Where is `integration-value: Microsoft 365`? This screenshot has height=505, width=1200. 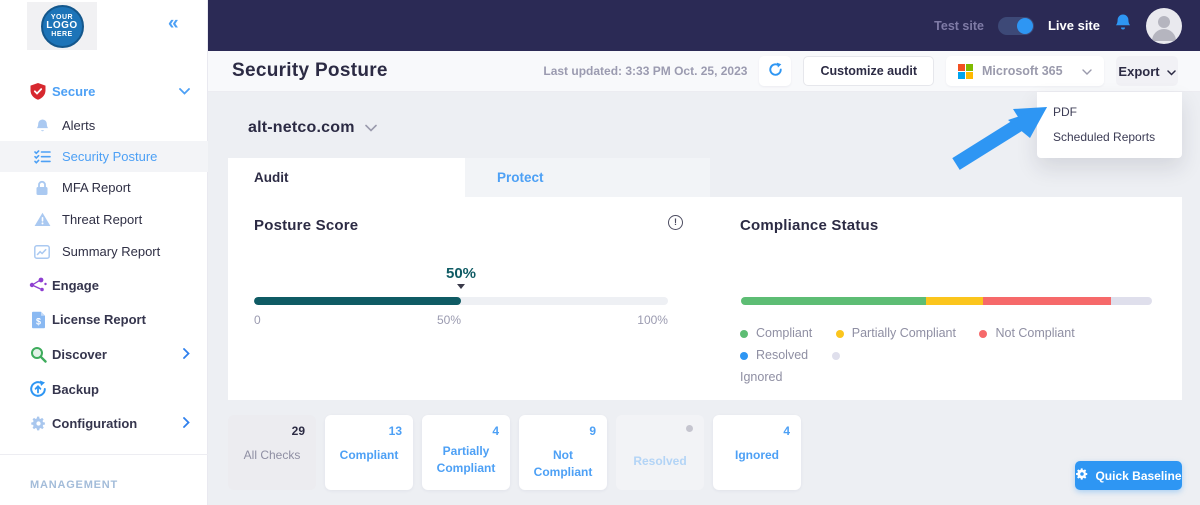 integration-value: Microsoft 365 is located at coordinates (1022, 71).